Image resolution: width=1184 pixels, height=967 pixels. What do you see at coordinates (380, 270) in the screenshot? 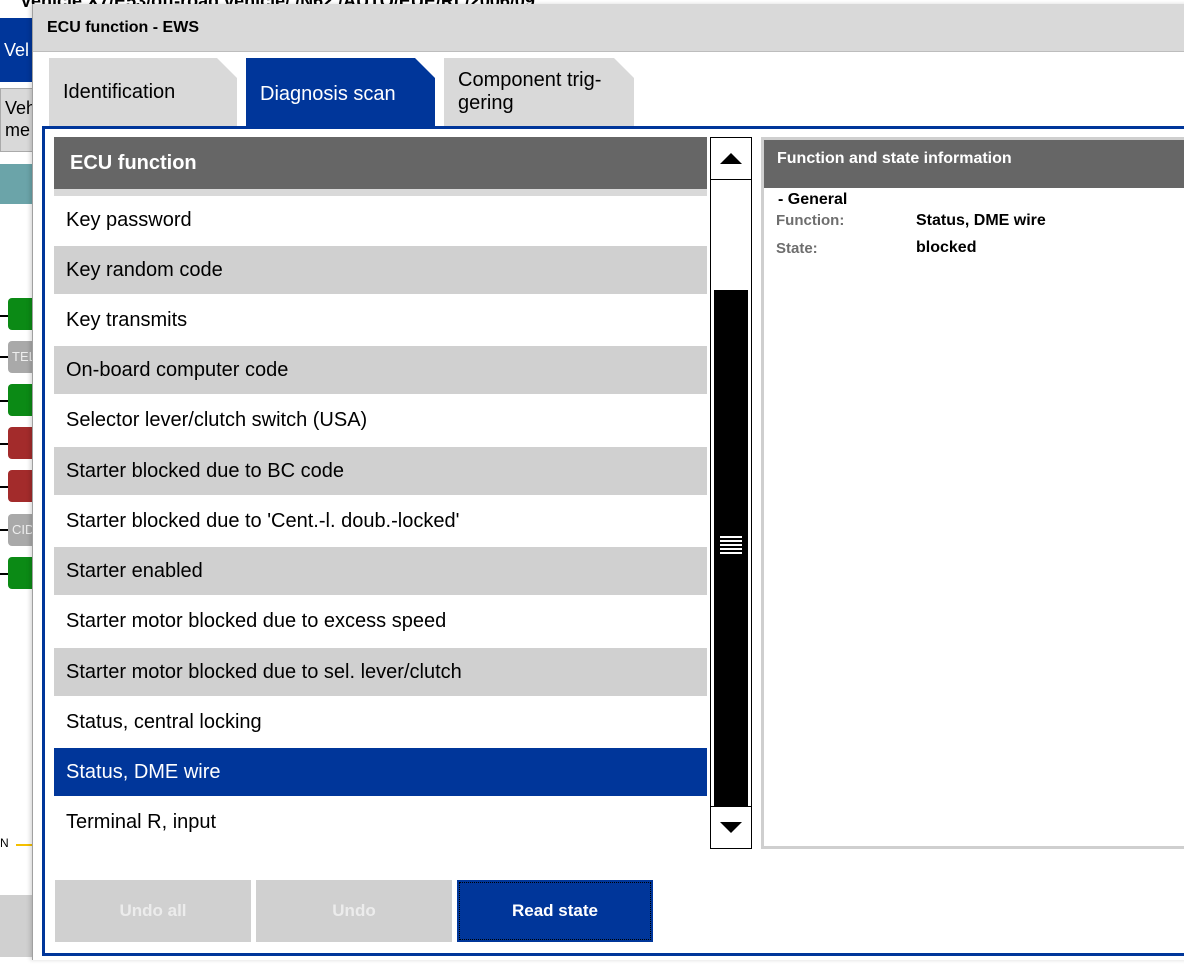
I see `list-item: Key random code` at bounding box center [380, 270].